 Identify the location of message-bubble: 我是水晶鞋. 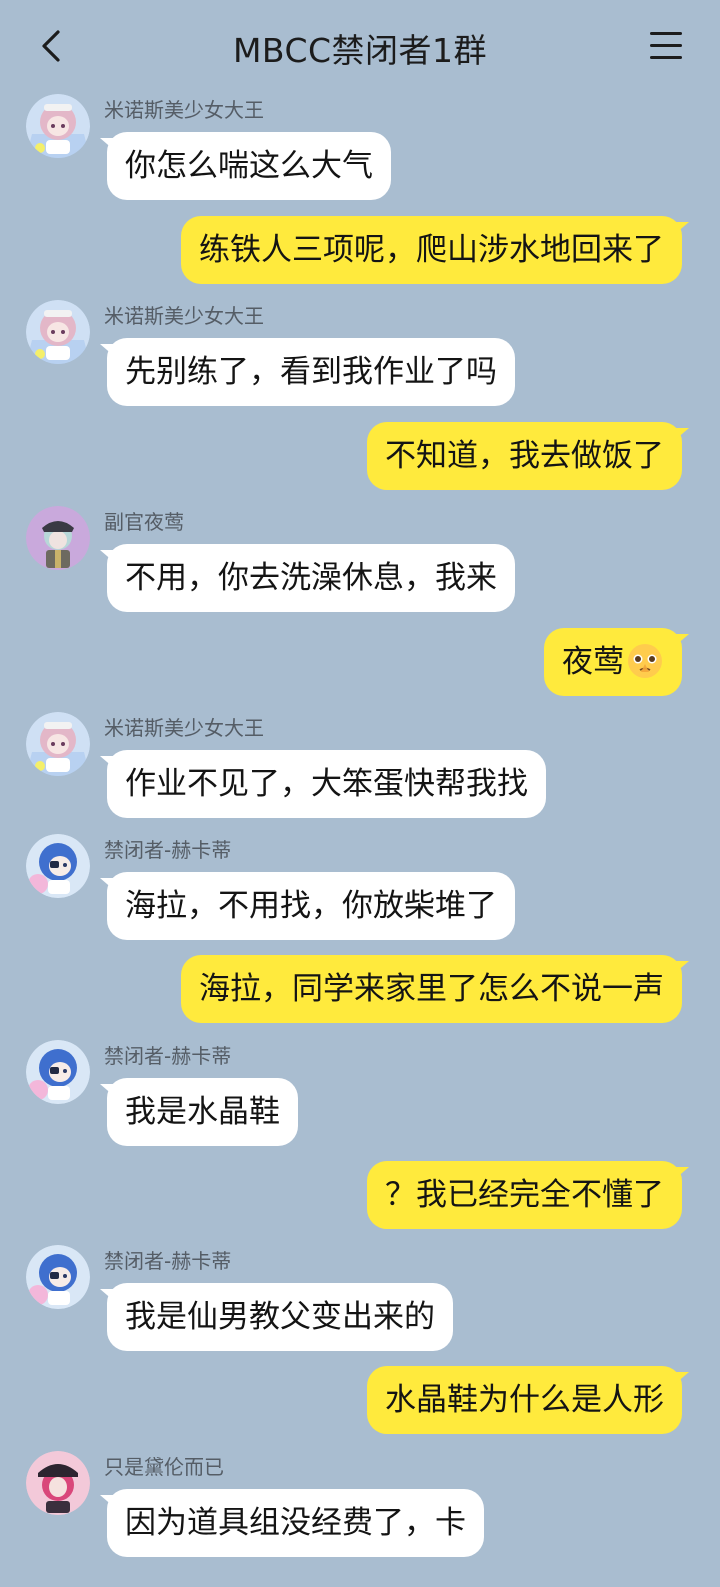
(199, 1112).